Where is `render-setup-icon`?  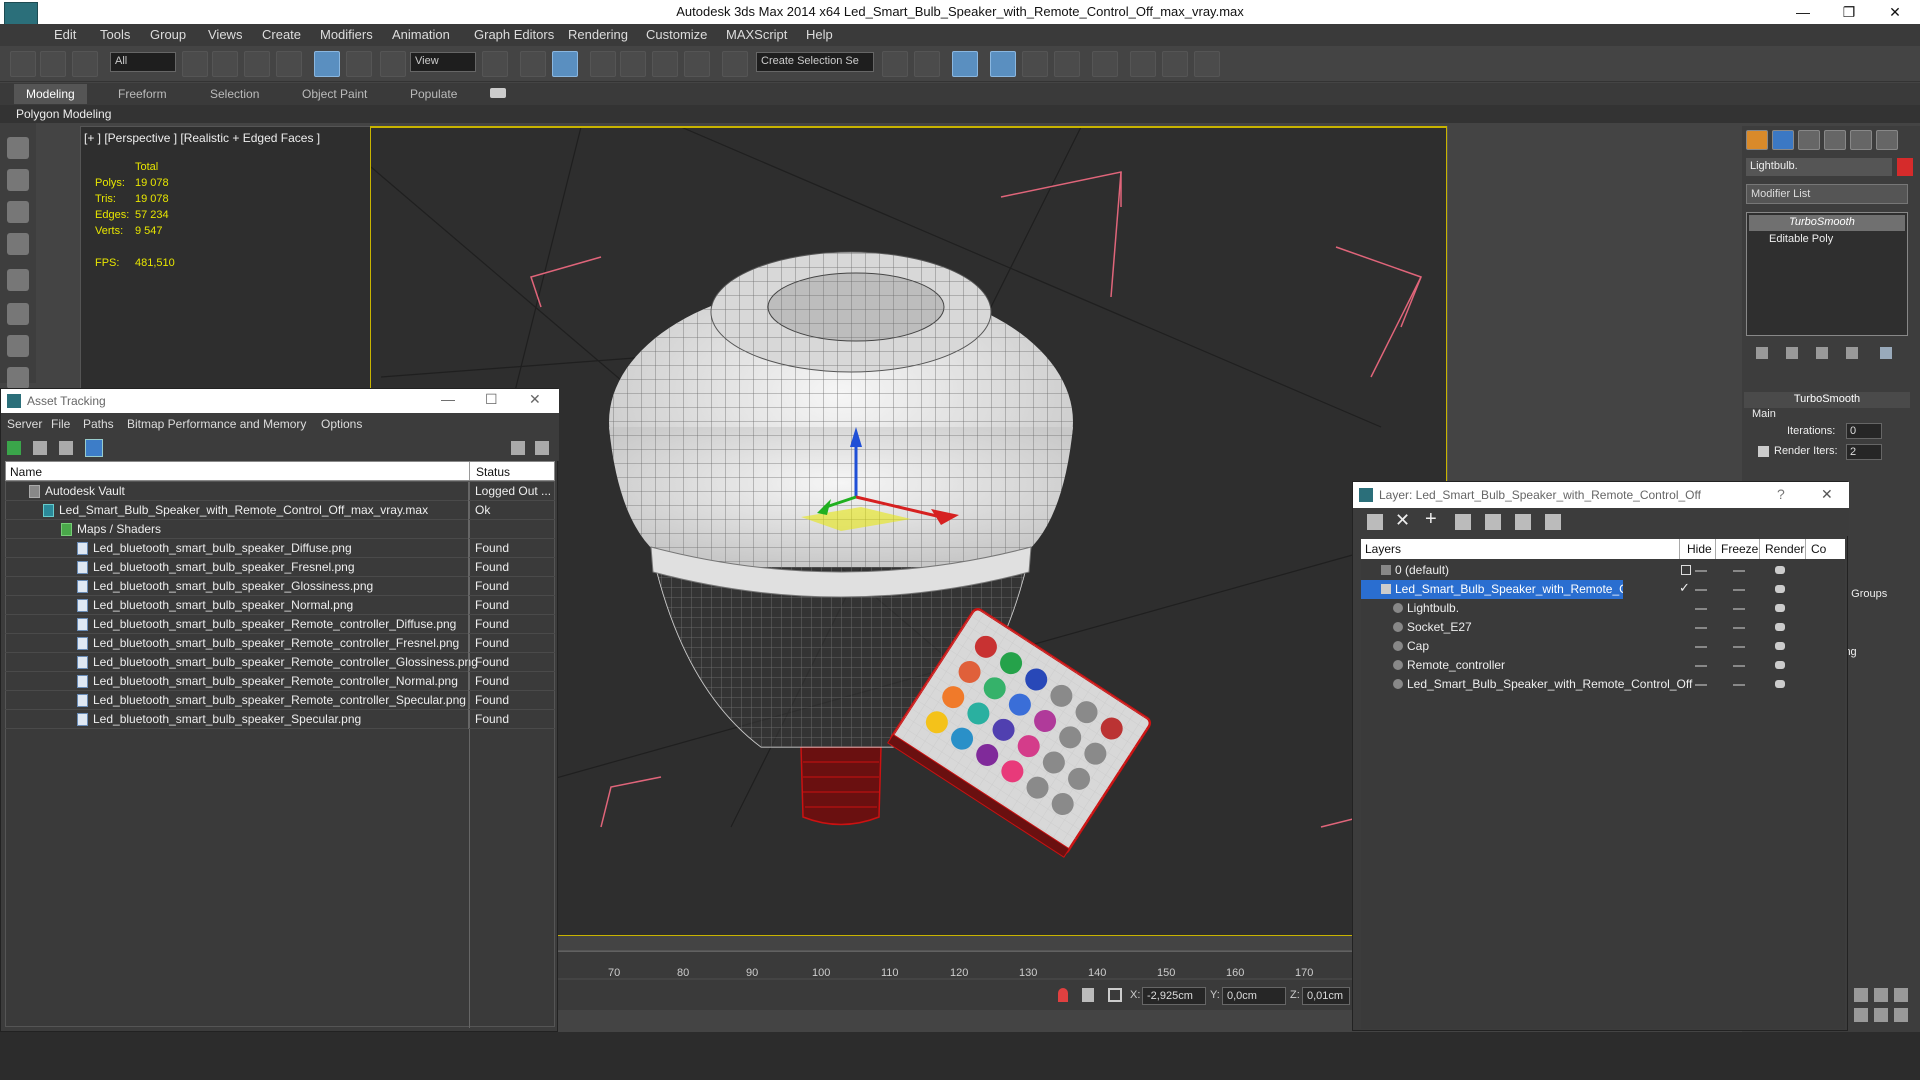
render-setup-icon is located at coordinates (1143, 64).